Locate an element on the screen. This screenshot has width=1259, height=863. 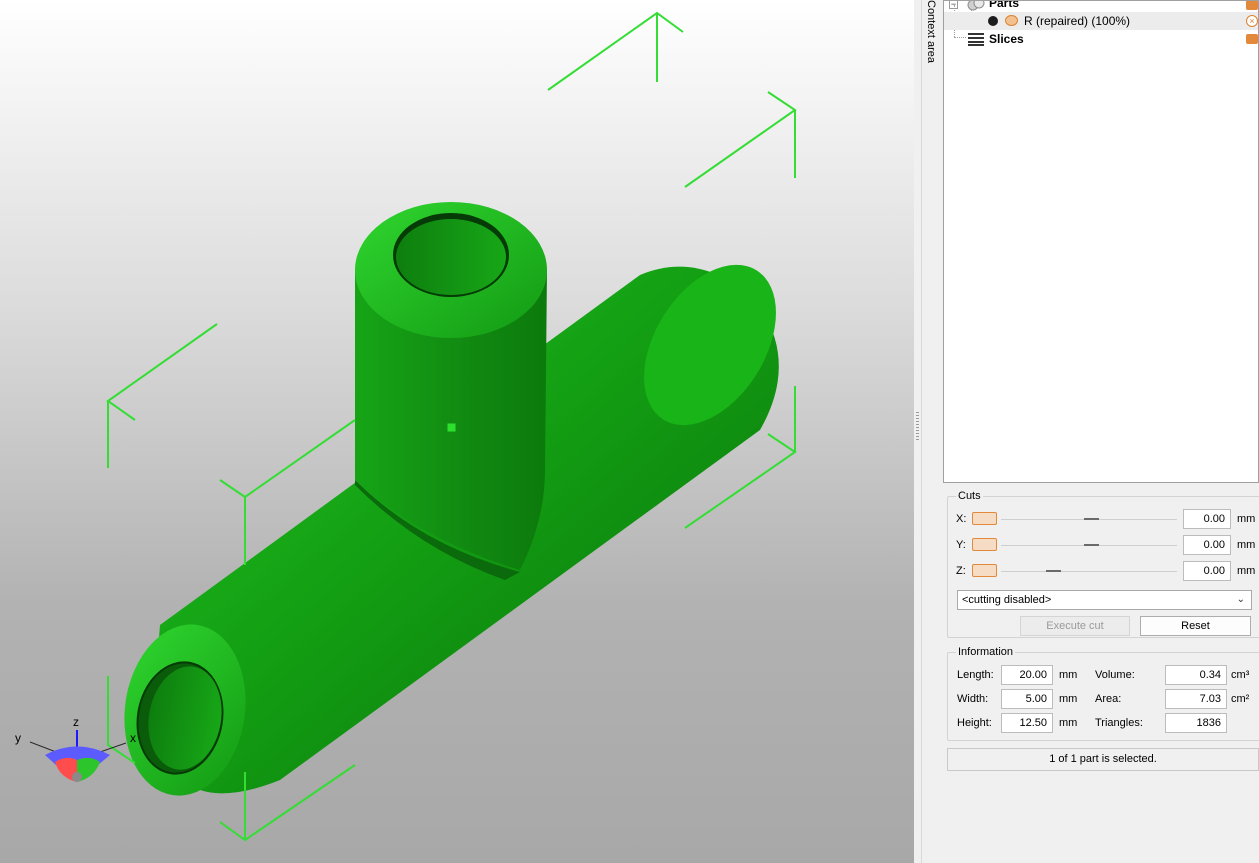
execute-cut-button: Execute cut is located at coordinates (1075, 626).